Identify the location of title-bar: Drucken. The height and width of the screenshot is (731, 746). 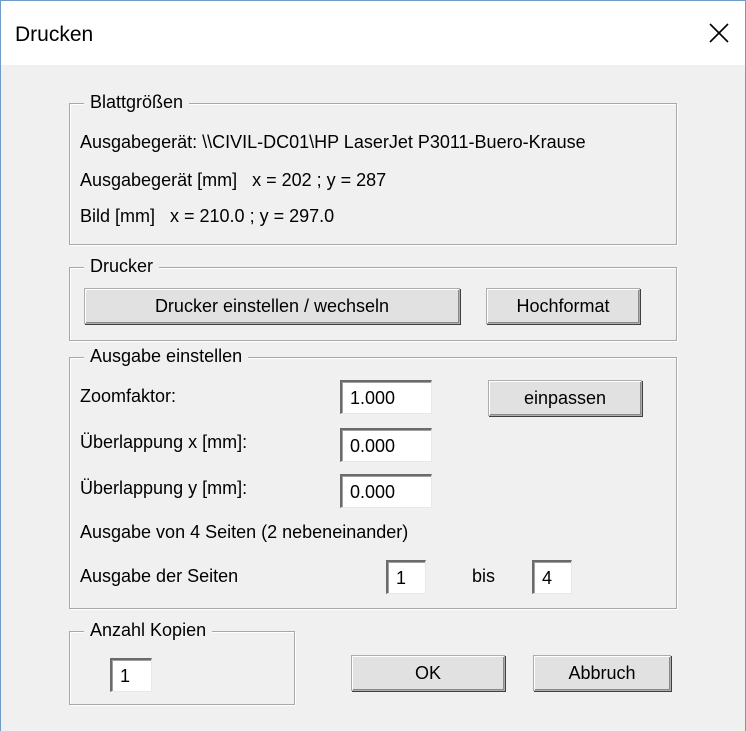
(373, 33).